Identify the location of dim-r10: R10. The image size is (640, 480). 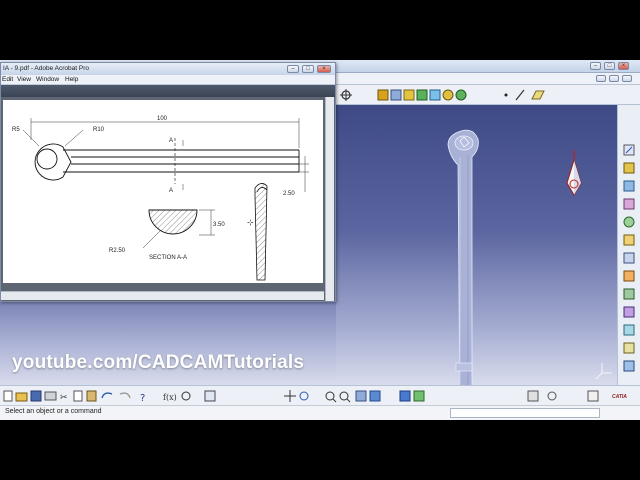
(99, 130).